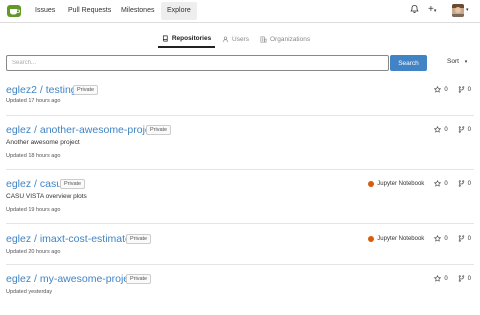 This screenshot has height=315, width=480. Describe the element at coordinates (408, 63) in the screenshot. I see `search-button: Search` at that location.